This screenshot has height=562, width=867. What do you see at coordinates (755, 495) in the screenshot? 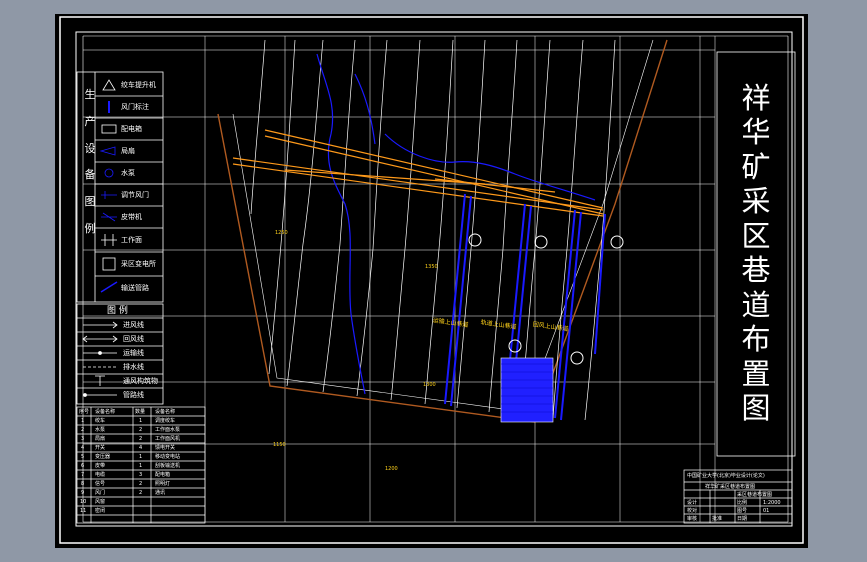
I see `title-block-drawing-name: 采区巷道布置图` at bounding box center [755, 495].